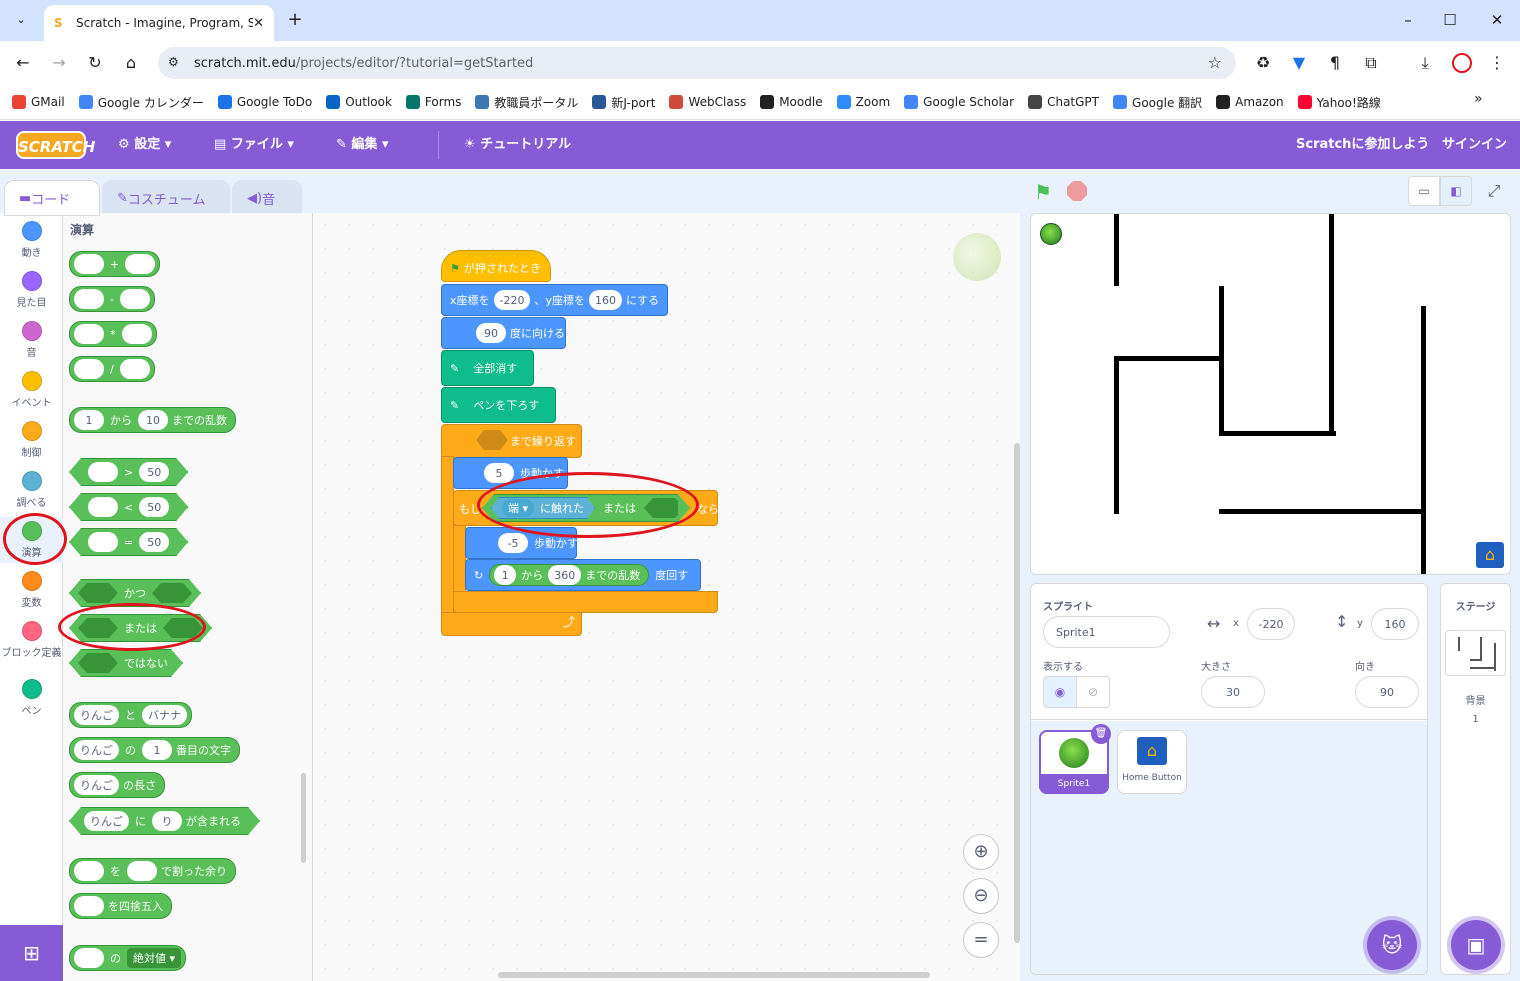  What do you see at coordinates (52, 198) in the screenshot?
I see `tab-code: ▬ コード` at bounding box center [52, 198].